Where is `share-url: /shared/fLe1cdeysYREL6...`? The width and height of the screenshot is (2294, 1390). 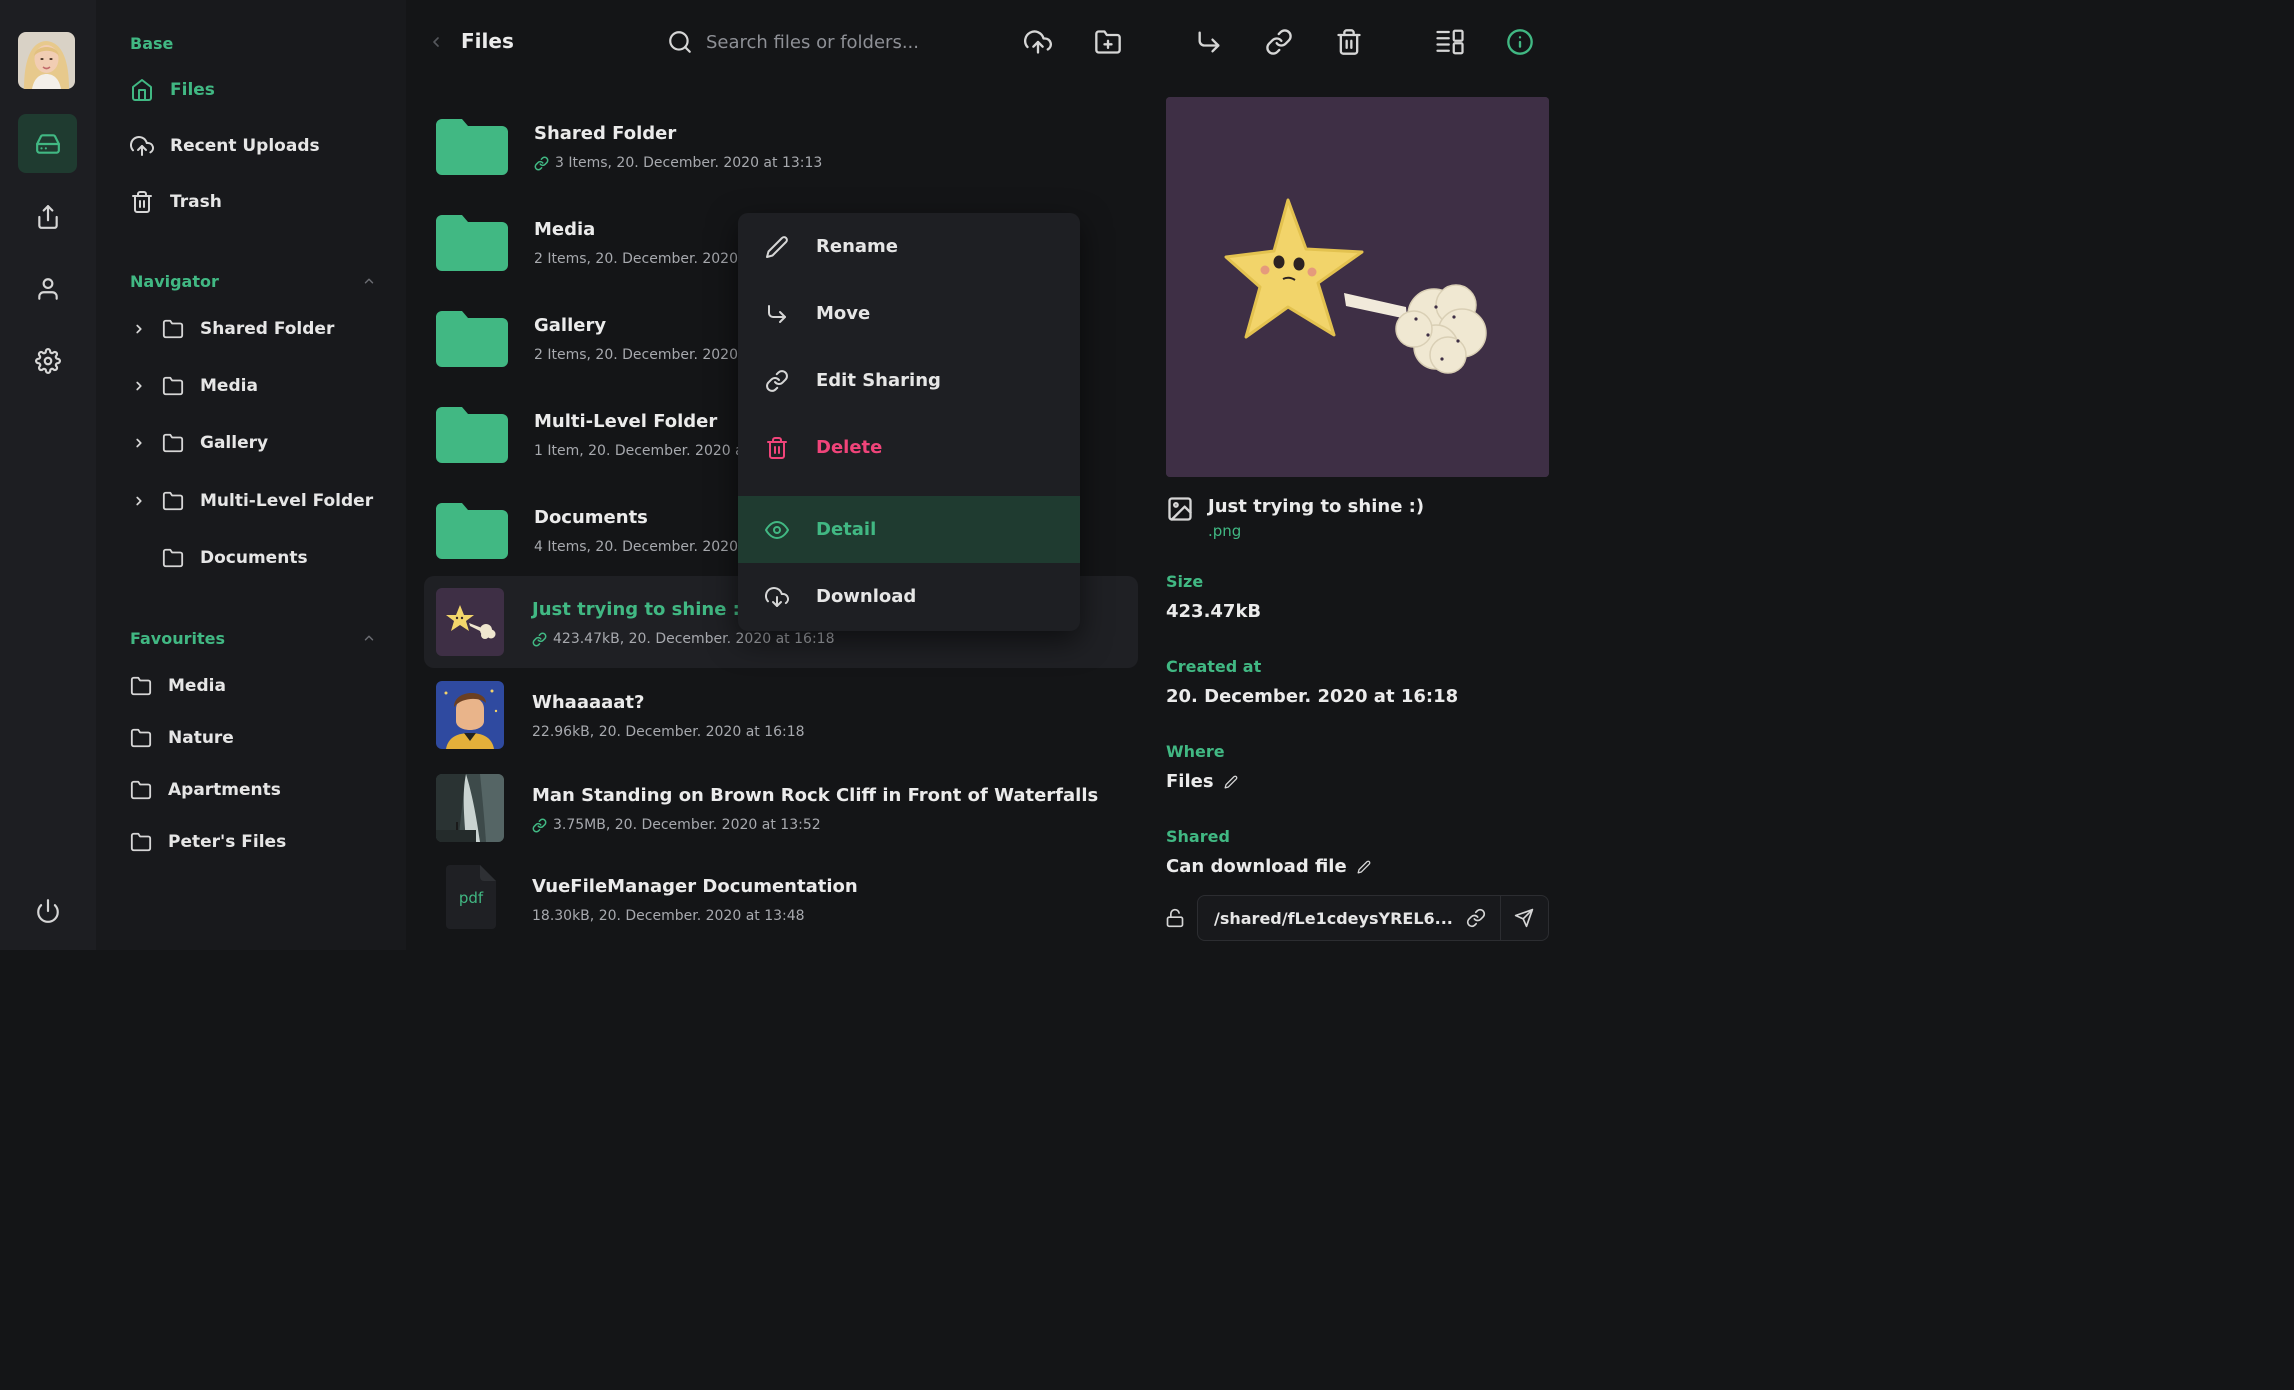 share-url: /shared/fLe1cdeysYREL6... is located at coordinates (1333, 918).